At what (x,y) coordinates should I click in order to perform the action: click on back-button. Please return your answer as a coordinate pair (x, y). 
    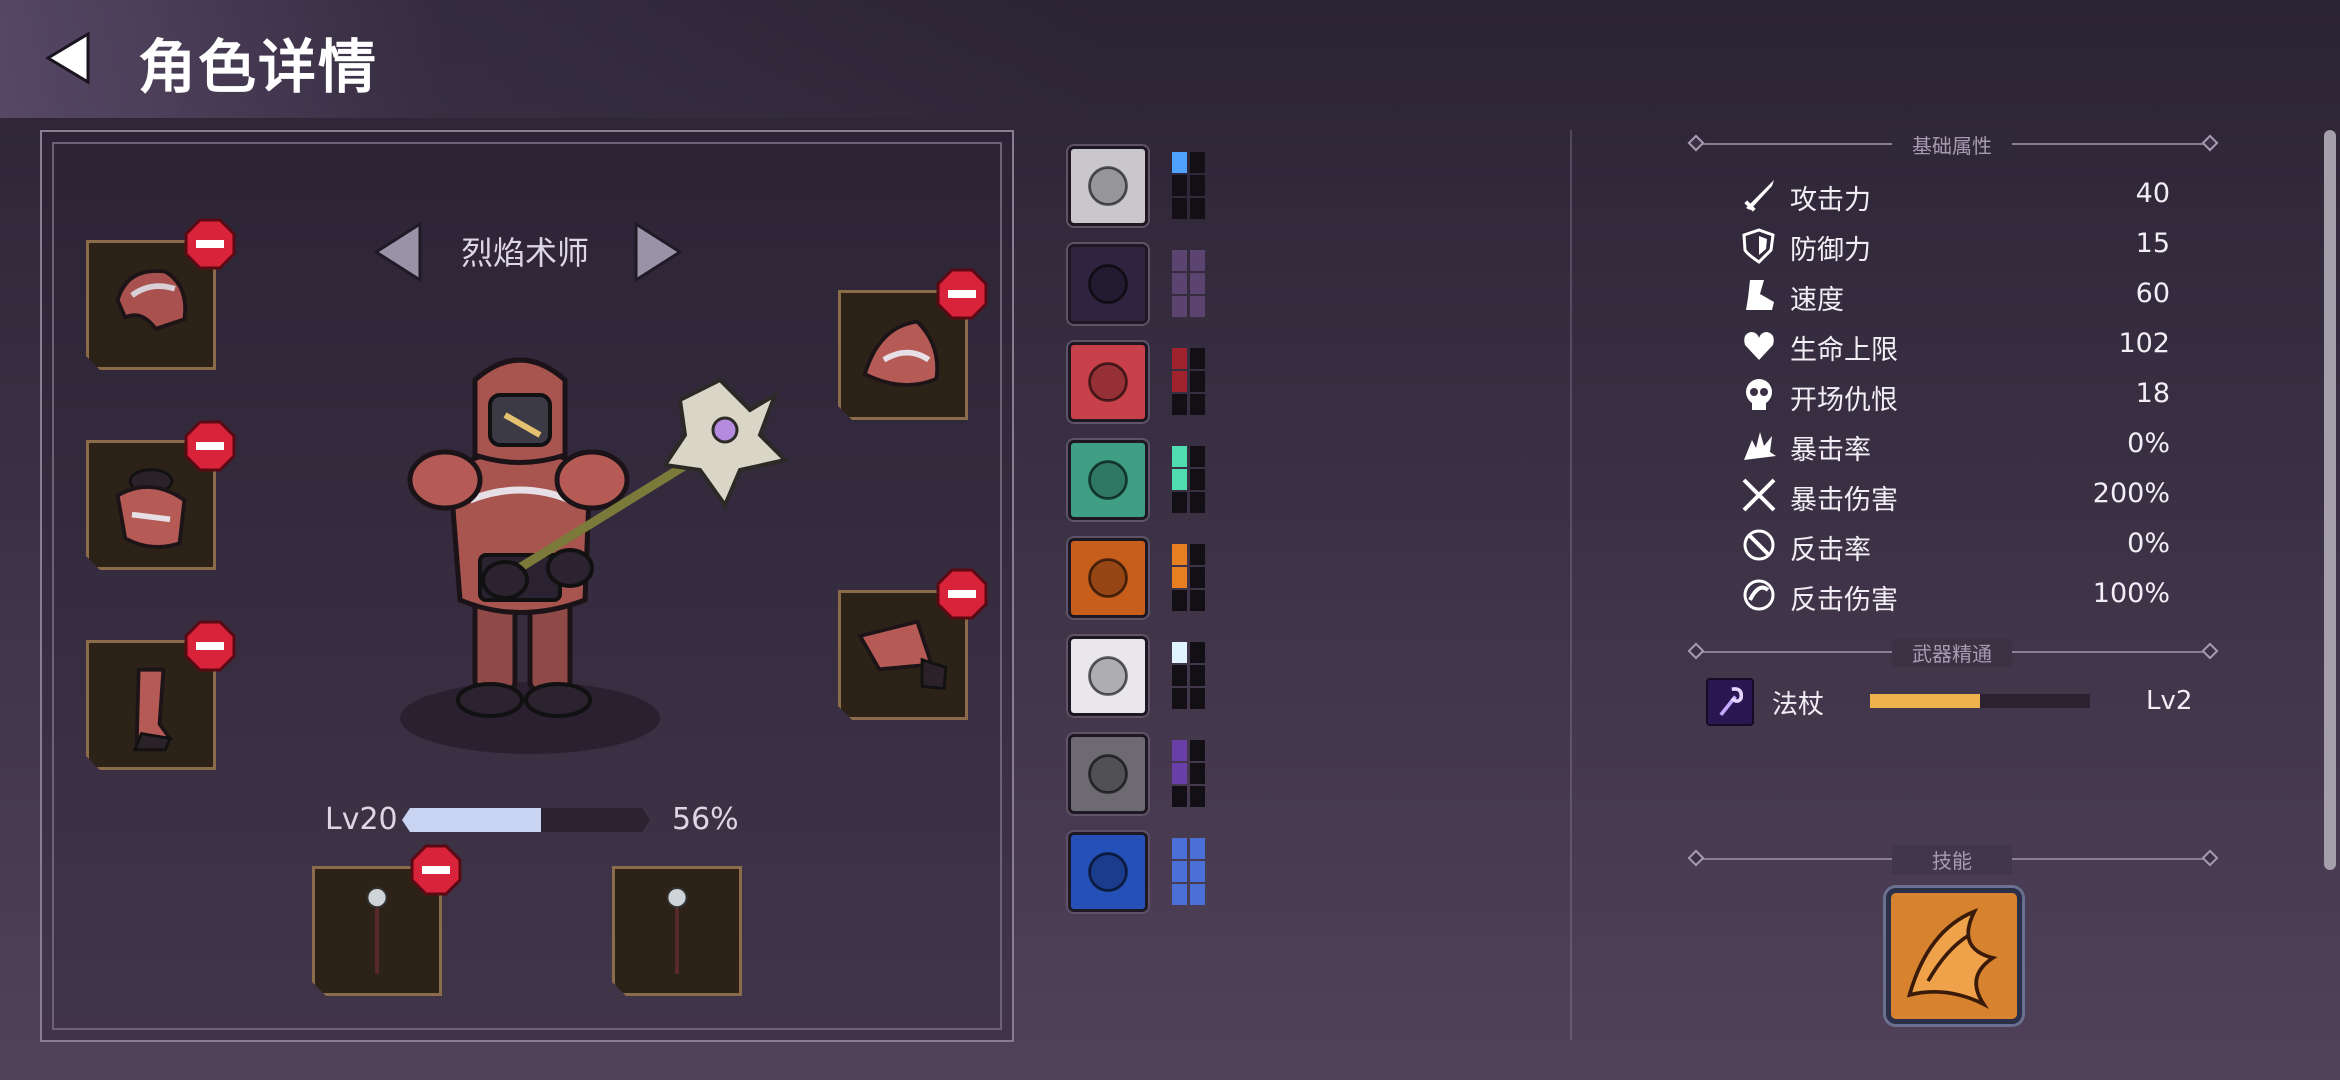
    Looking at the image, I should click on (70, 58).